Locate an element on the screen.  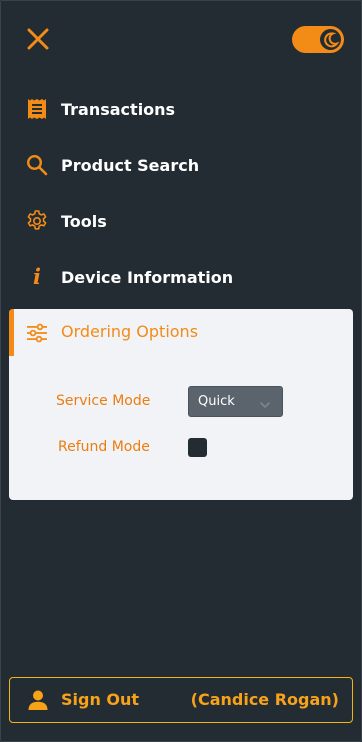
close-icon is located at coordinates (38, 39).